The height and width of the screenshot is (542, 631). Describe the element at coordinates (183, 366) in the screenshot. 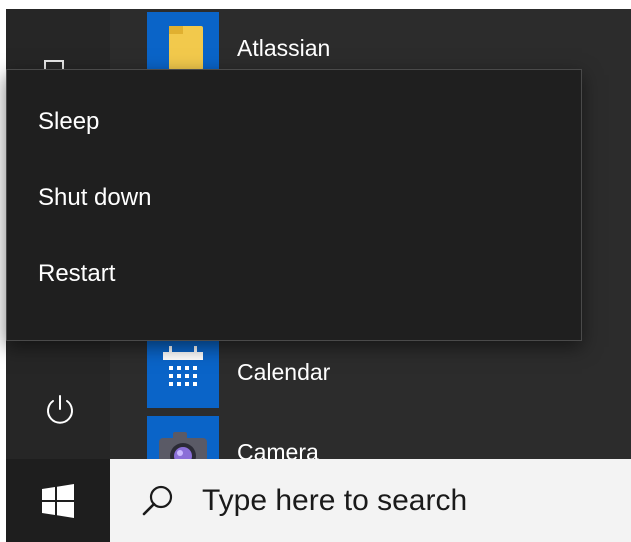

I see `calendar-icon` at that location.